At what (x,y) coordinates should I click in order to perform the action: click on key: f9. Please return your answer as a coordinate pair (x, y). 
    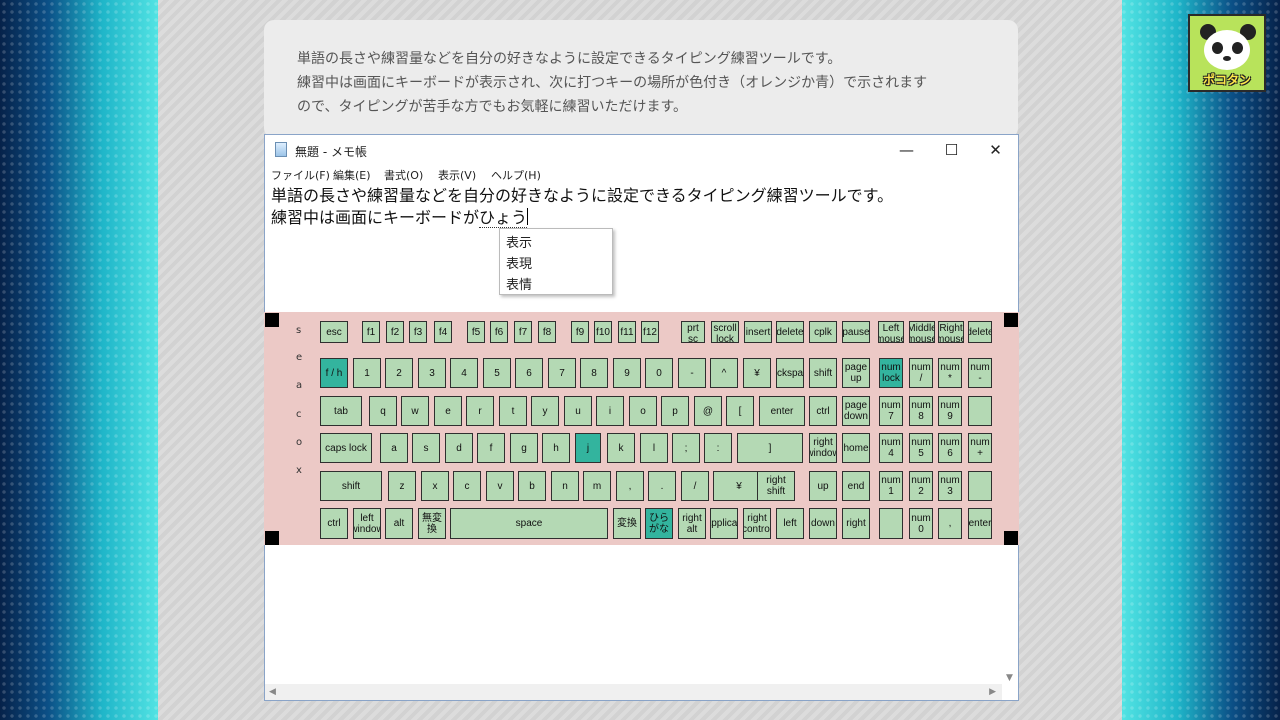
    Looking at the image, I should click on (580, 332).